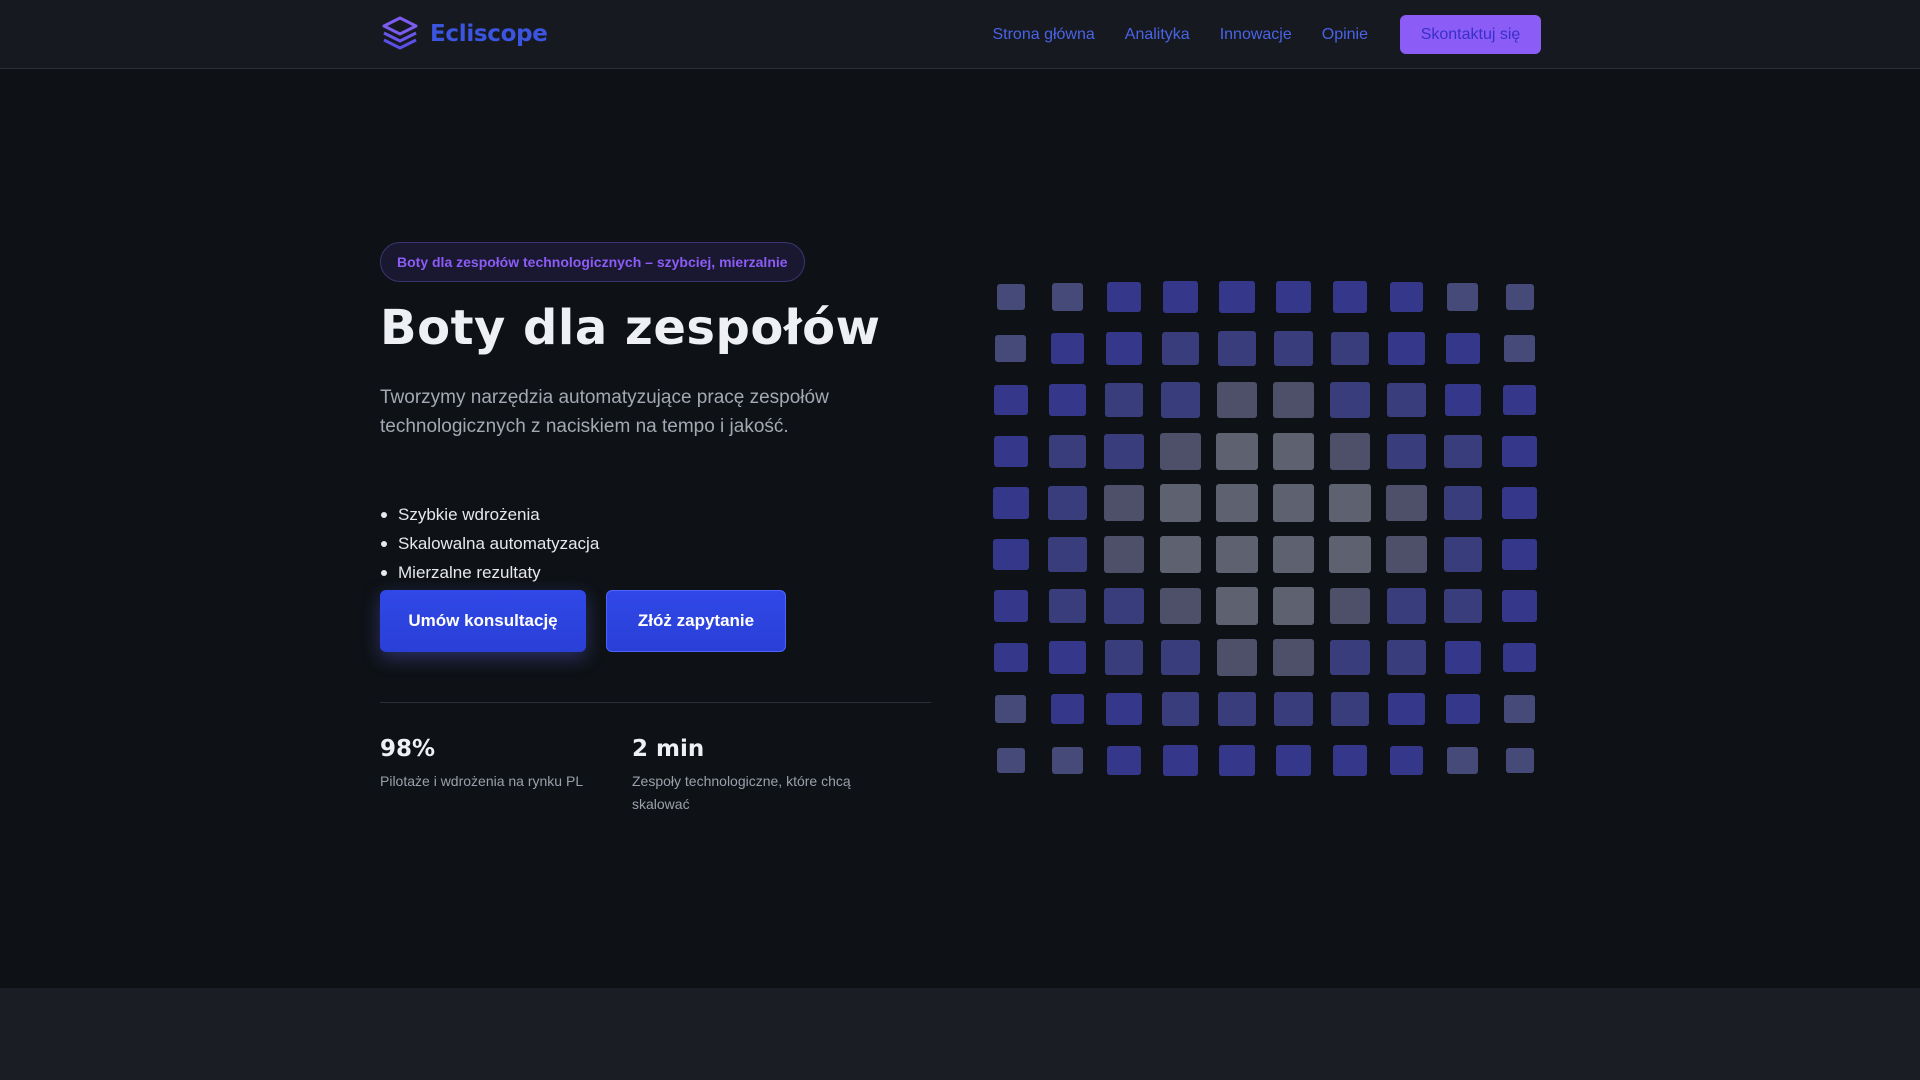  What do you see at coordinates (1256, 35) in the screenshot?
I see `nav-link-innovations: Innowacje` at bounding box center [1256, 35].